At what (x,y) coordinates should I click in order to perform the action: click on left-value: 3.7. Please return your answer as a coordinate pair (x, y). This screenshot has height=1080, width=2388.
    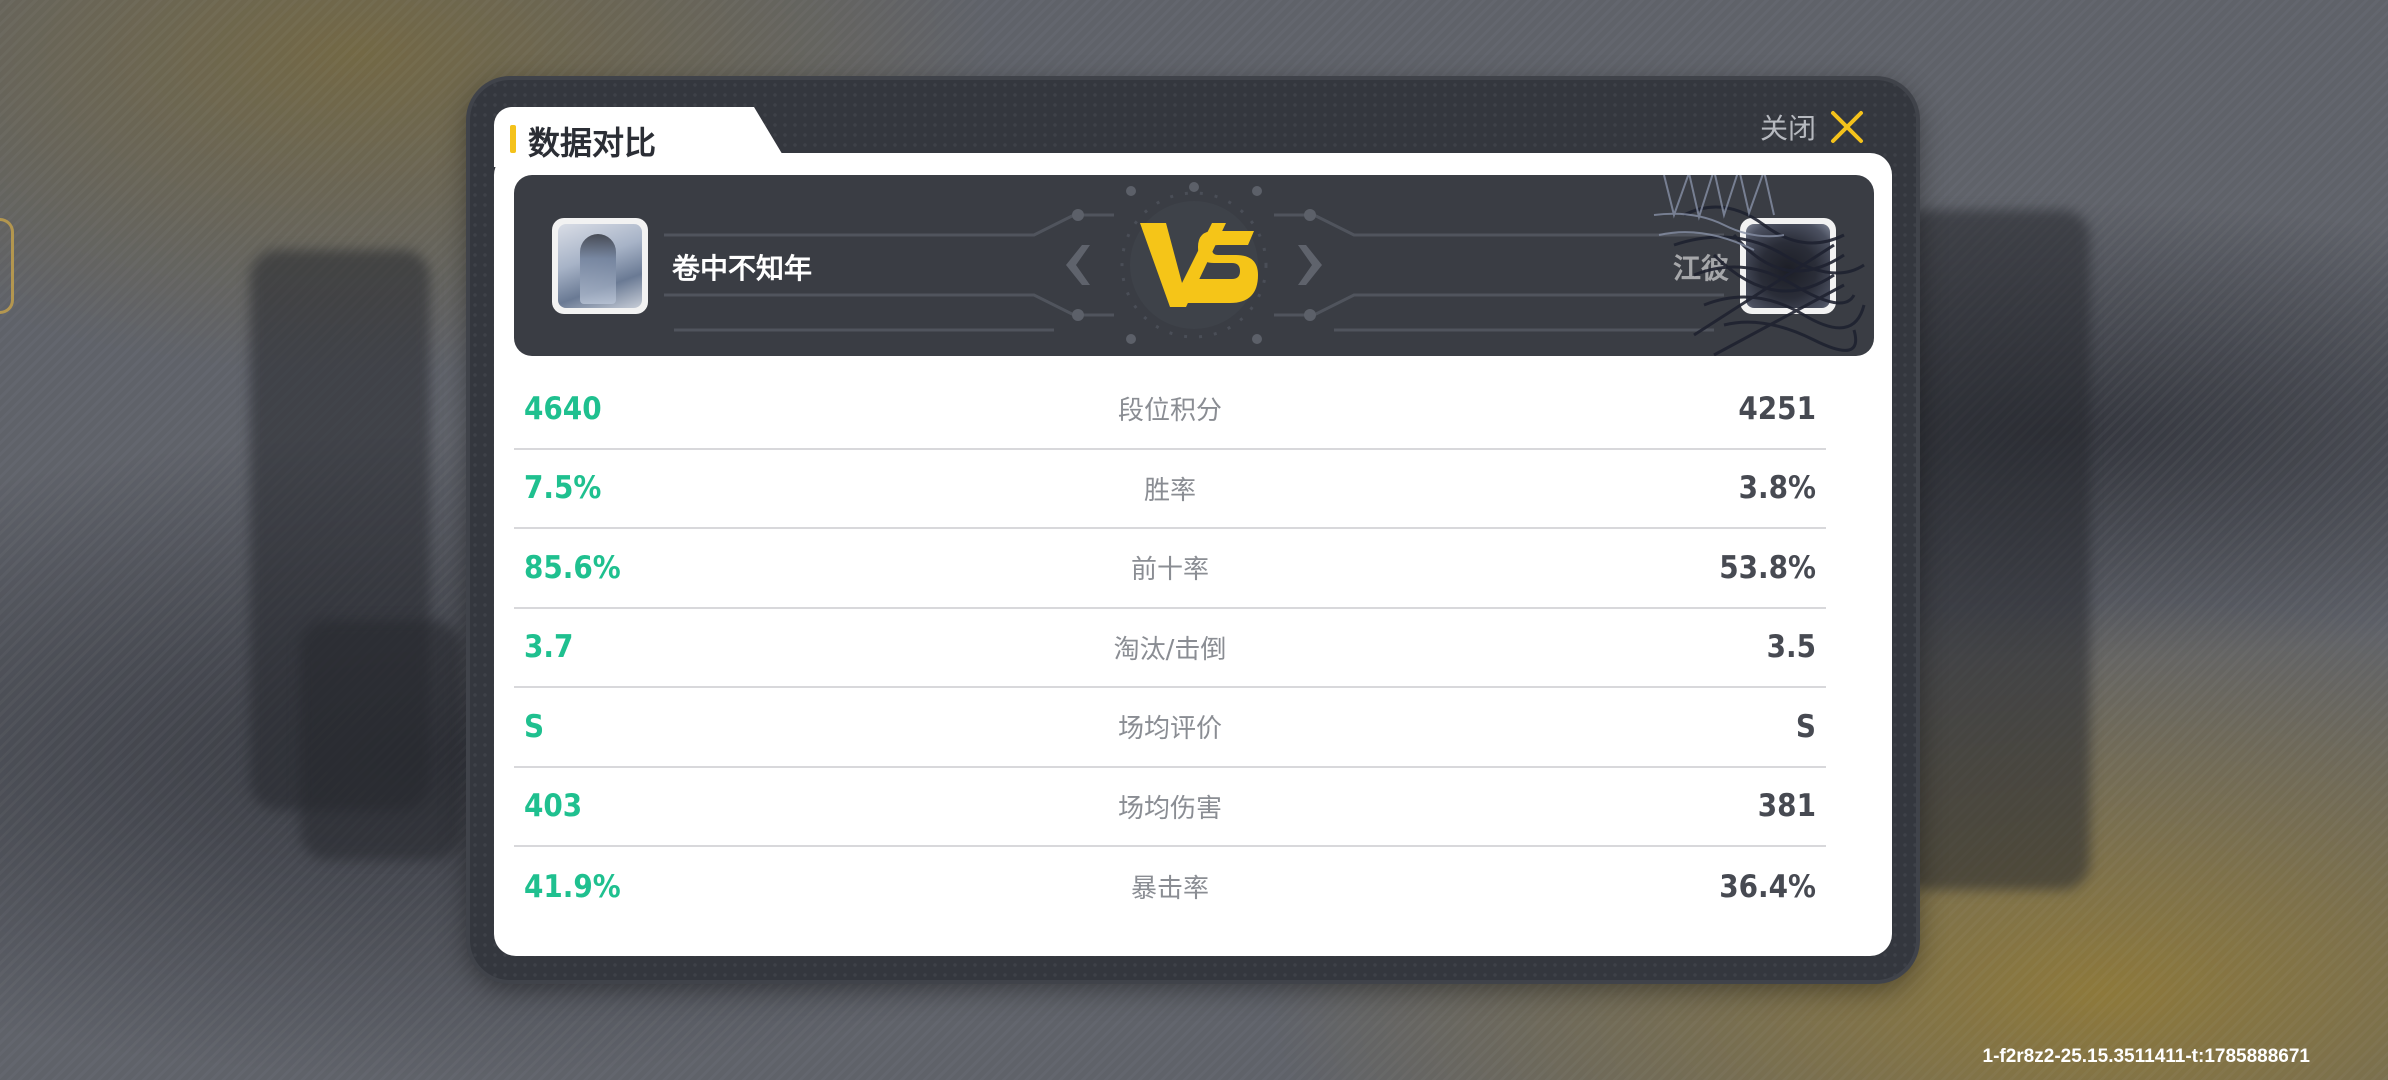
    Looking at the image, I should click on (549, 647).